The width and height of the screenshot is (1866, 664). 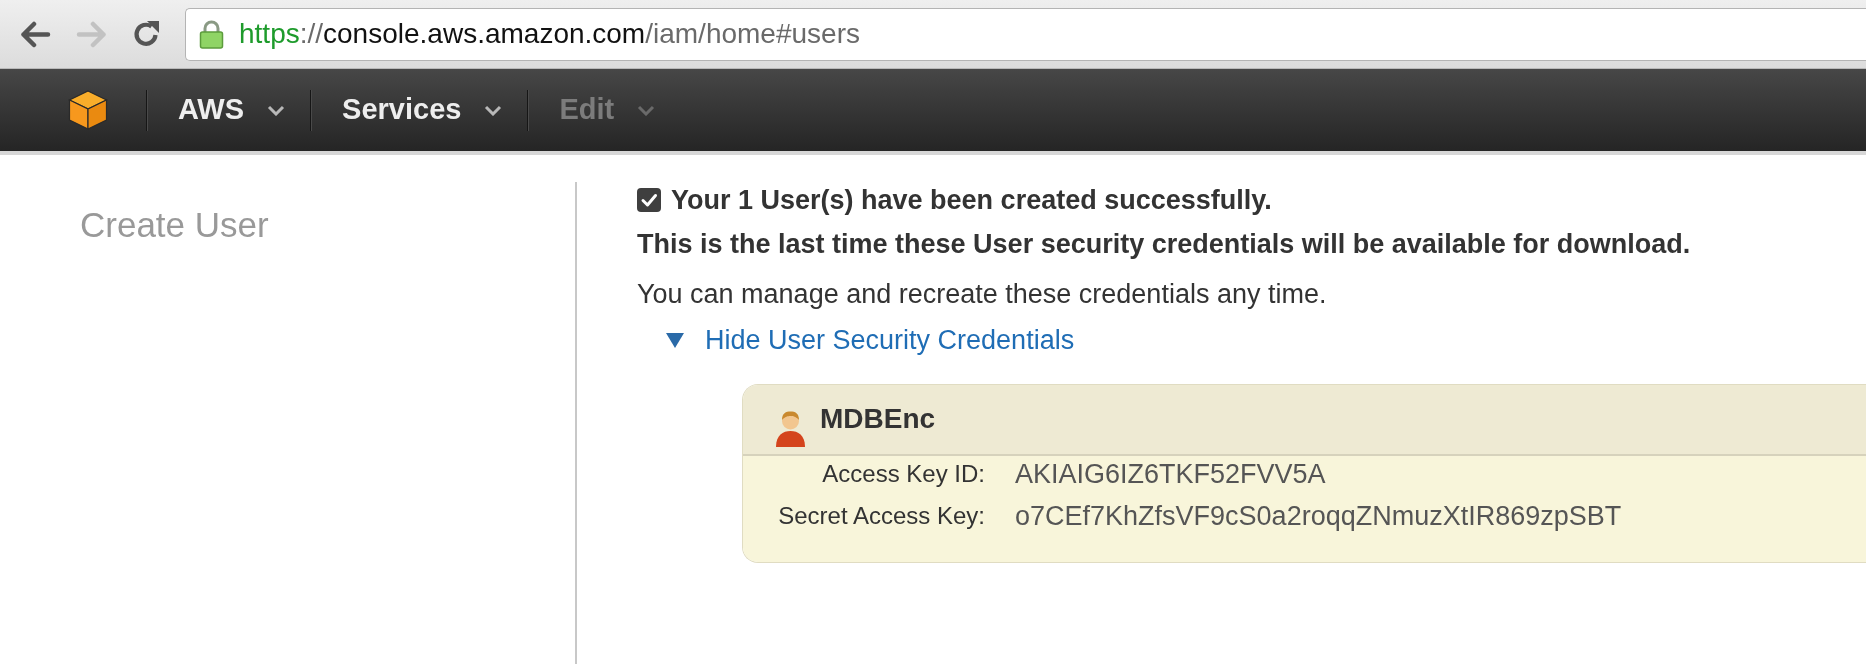 I want to click on success-message: Your 1 User(s) have been created successfully., so click(x=971, y=200).